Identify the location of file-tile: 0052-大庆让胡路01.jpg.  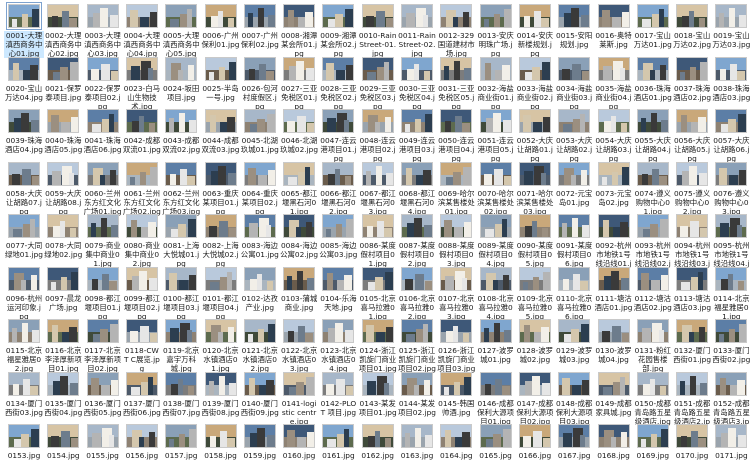
(535, 135).